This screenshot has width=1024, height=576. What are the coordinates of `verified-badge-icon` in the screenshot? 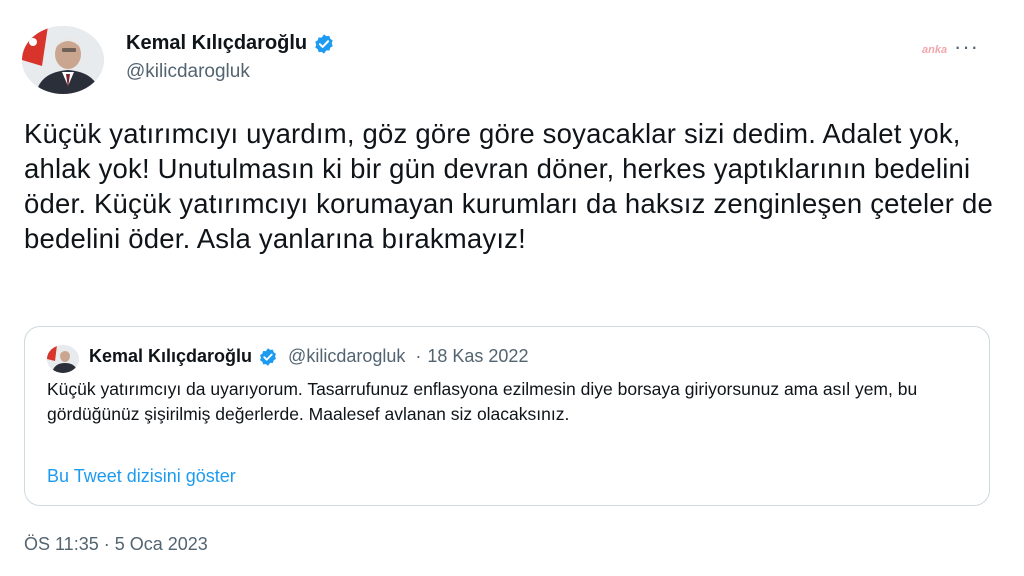 It's located at (324, 44).